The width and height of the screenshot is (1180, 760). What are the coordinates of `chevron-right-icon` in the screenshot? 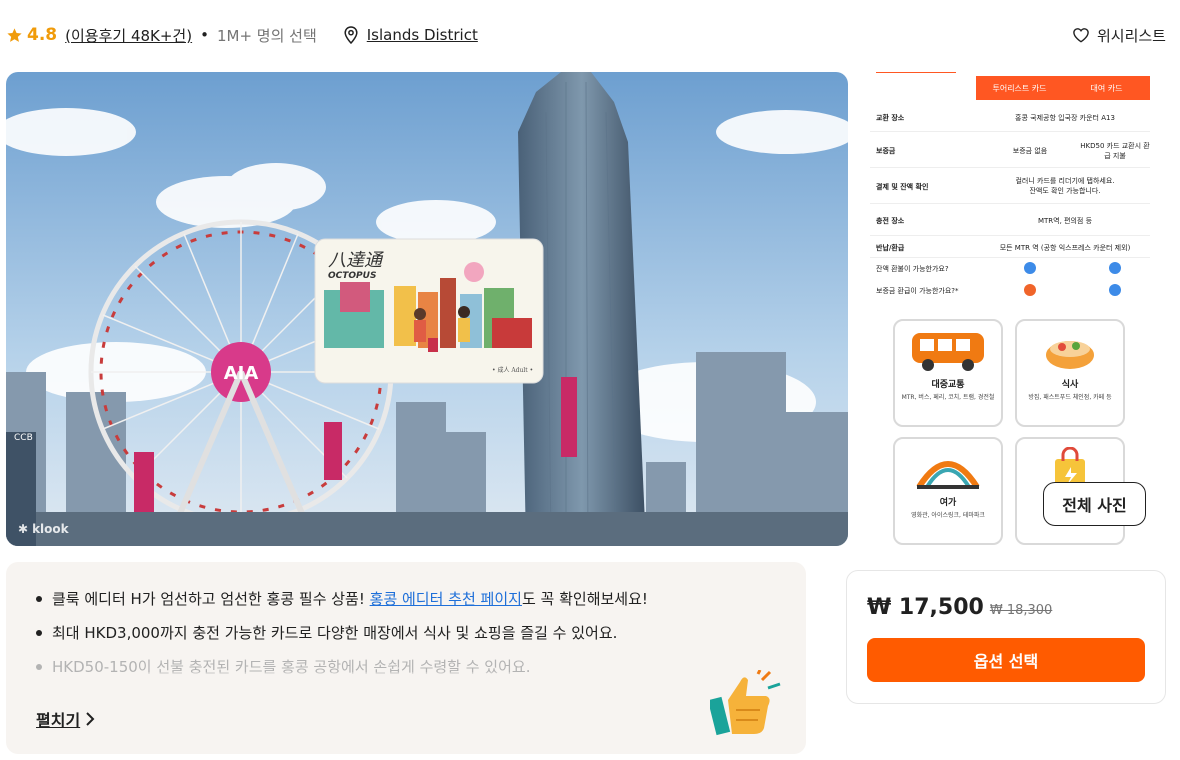 It's located at (90, 719).